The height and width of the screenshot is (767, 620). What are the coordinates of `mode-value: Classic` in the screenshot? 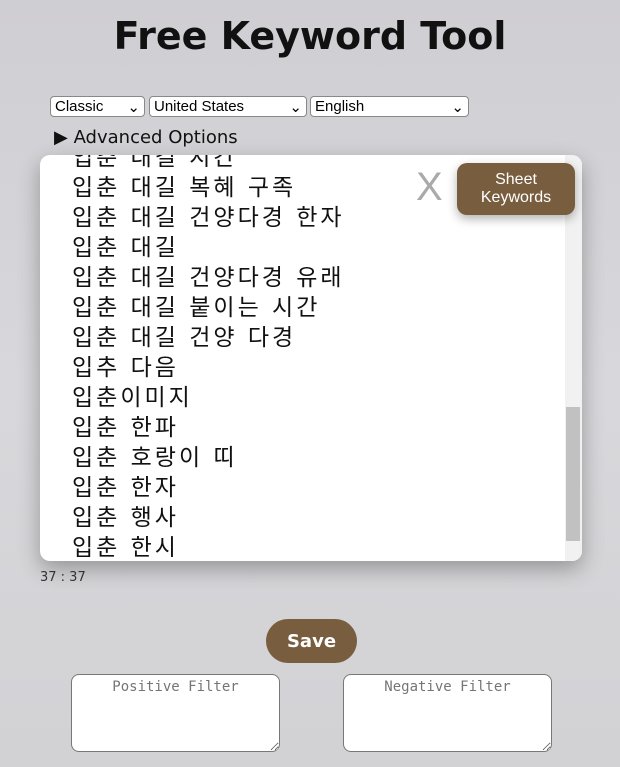 It's located at (79, 106).